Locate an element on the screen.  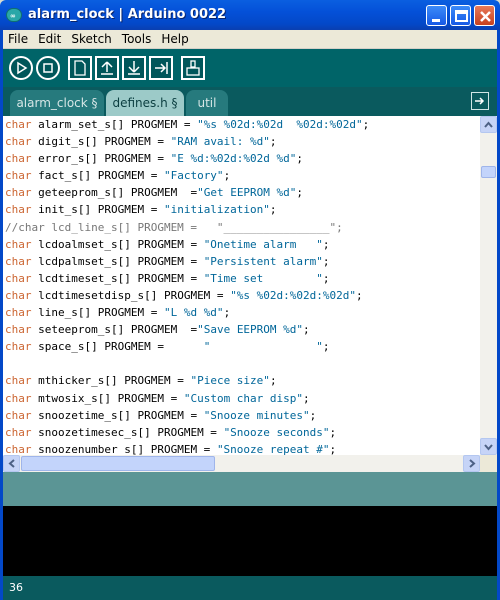
maximize-icon is located at coordinates (461, 16).